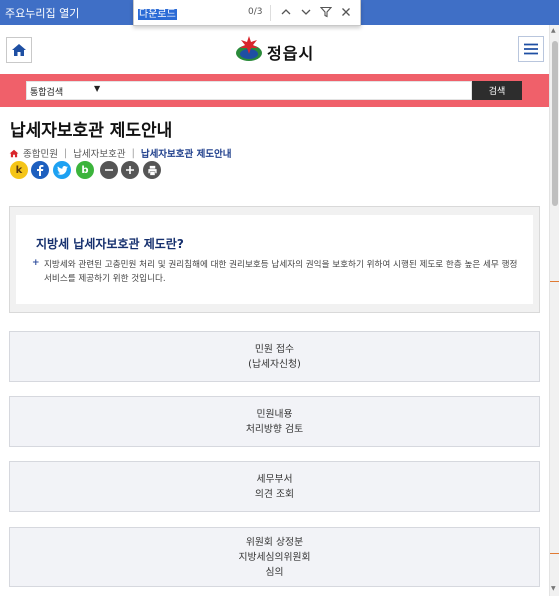 This screenshot has height=596, width=559. I want to click on find-input: 다운로드, so click(157, 12).